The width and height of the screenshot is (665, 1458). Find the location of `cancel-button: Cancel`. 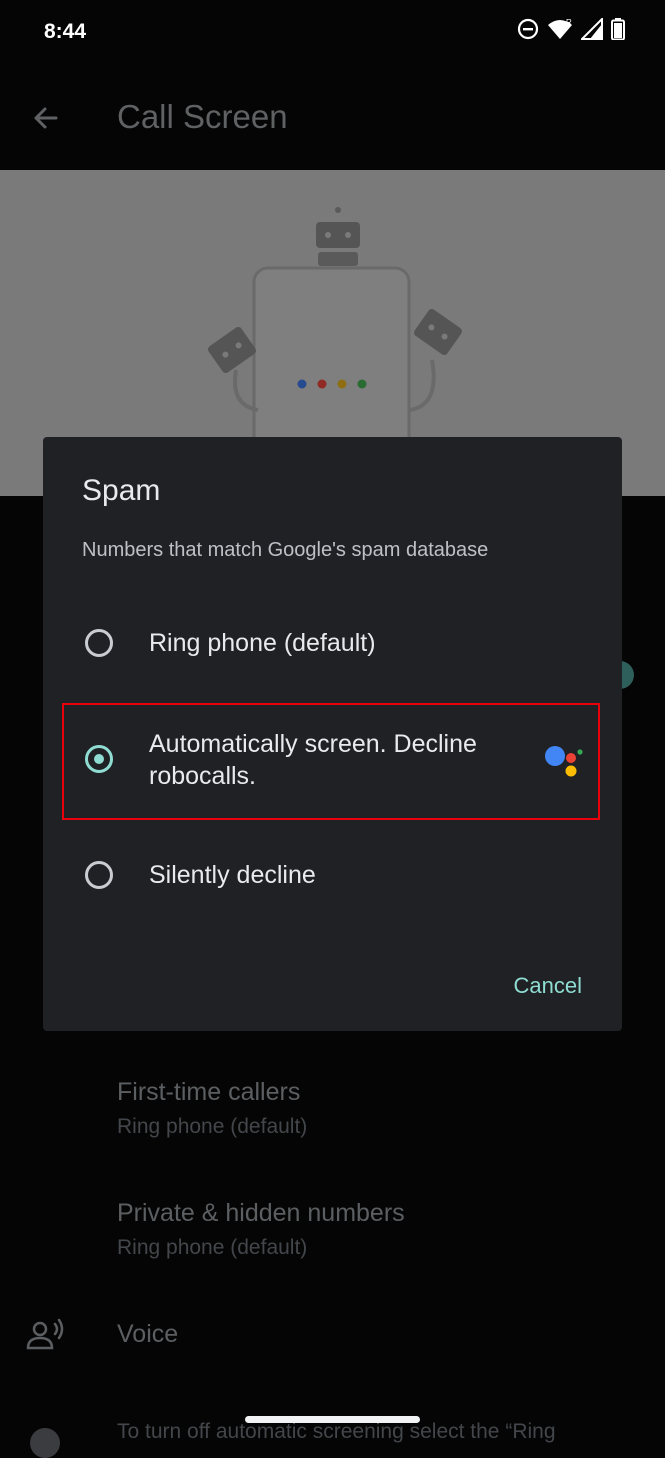

cancel-button: Cancel is located at coordinates (548, 986).